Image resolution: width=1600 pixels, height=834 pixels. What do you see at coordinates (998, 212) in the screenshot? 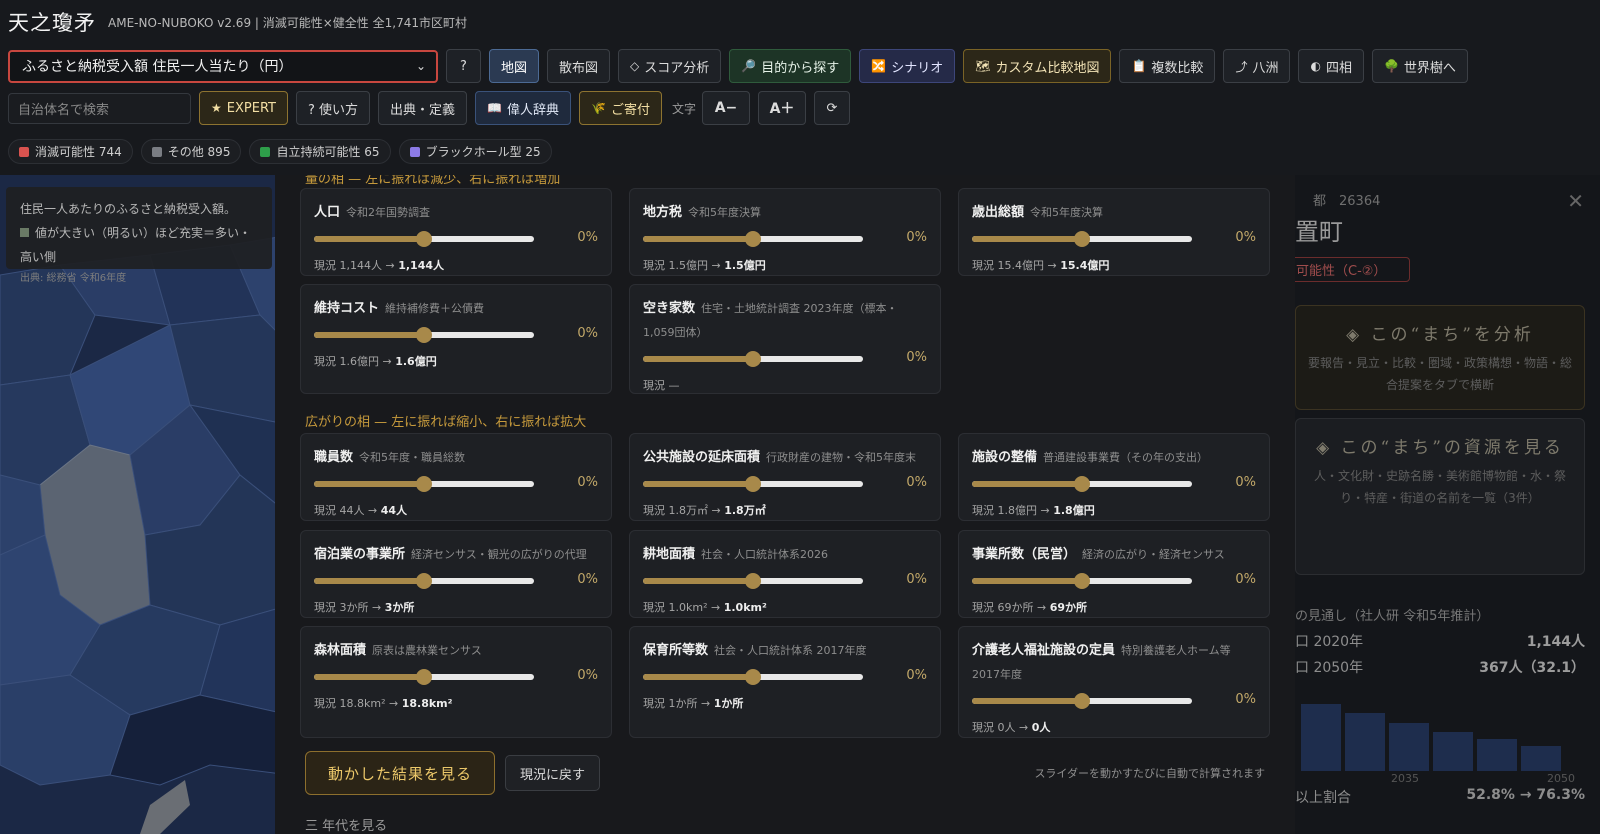
I see `slider-title-text: 歳出総額` at bounding box center [998, 212].